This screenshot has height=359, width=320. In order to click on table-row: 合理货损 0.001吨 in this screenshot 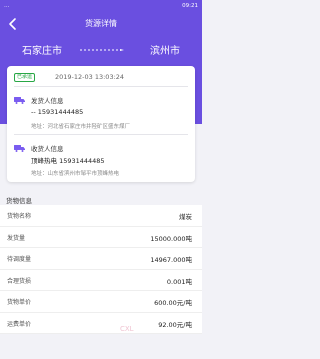, I will do `click(101, 280)`.